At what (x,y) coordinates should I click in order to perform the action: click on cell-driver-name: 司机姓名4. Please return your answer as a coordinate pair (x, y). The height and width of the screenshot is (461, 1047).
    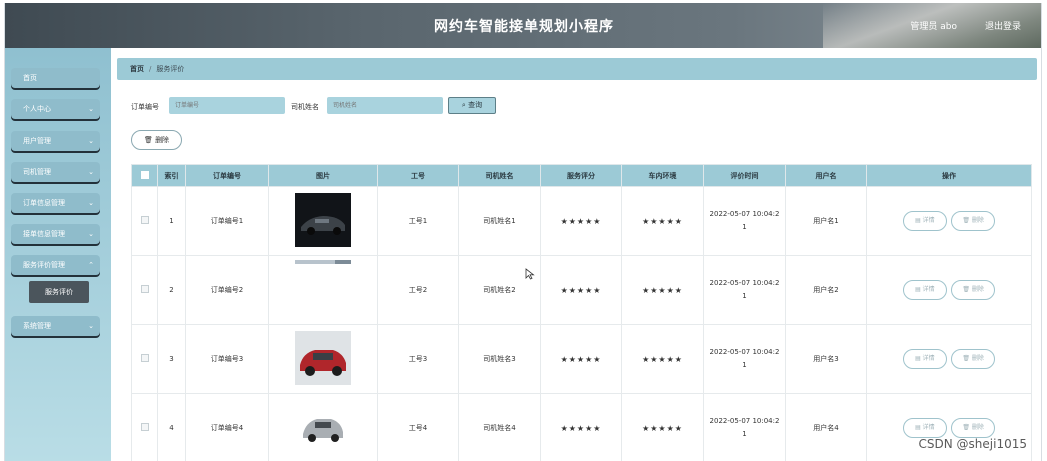
    Looking at the image, I should click on (499, 427).